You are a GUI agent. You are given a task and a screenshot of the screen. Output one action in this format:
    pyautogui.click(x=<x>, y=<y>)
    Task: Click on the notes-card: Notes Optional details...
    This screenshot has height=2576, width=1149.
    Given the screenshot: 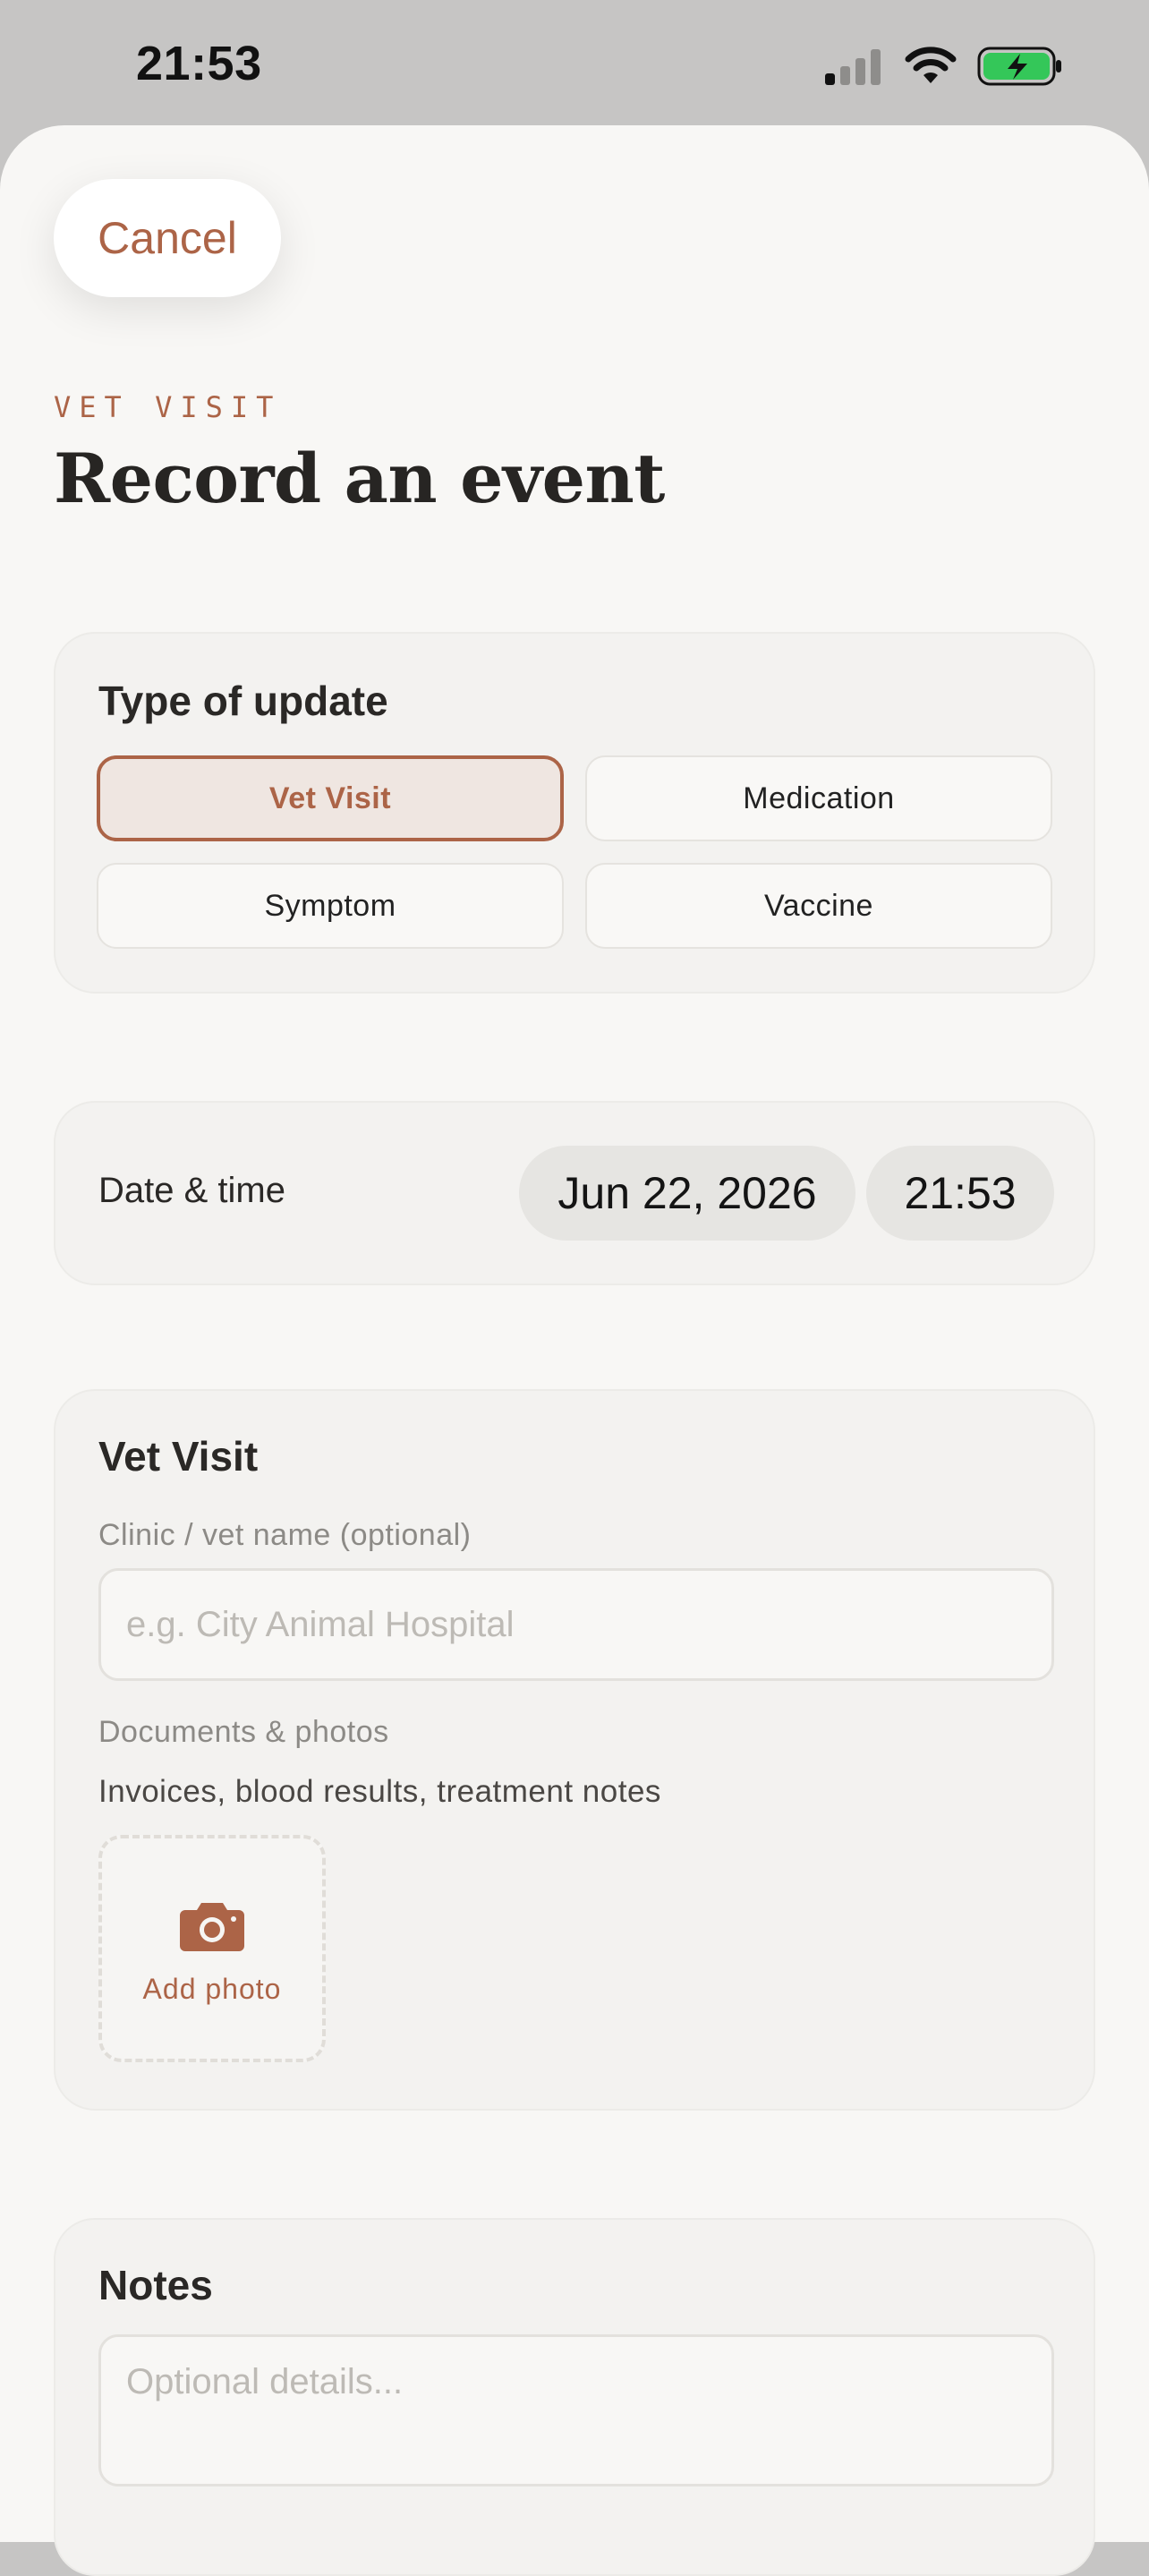 What is the action you would take?
    pyautogui.click(x=574, y=2397)
    